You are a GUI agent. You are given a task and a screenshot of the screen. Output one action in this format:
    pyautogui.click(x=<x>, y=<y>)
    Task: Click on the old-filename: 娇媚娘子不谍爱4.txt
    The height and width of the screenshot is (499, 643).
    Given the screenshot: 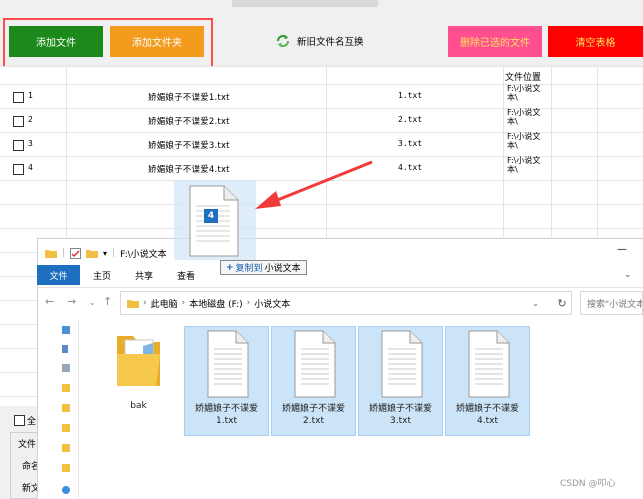 What is the action you would take?
    pyautogui.click(x=189, y=170)
    